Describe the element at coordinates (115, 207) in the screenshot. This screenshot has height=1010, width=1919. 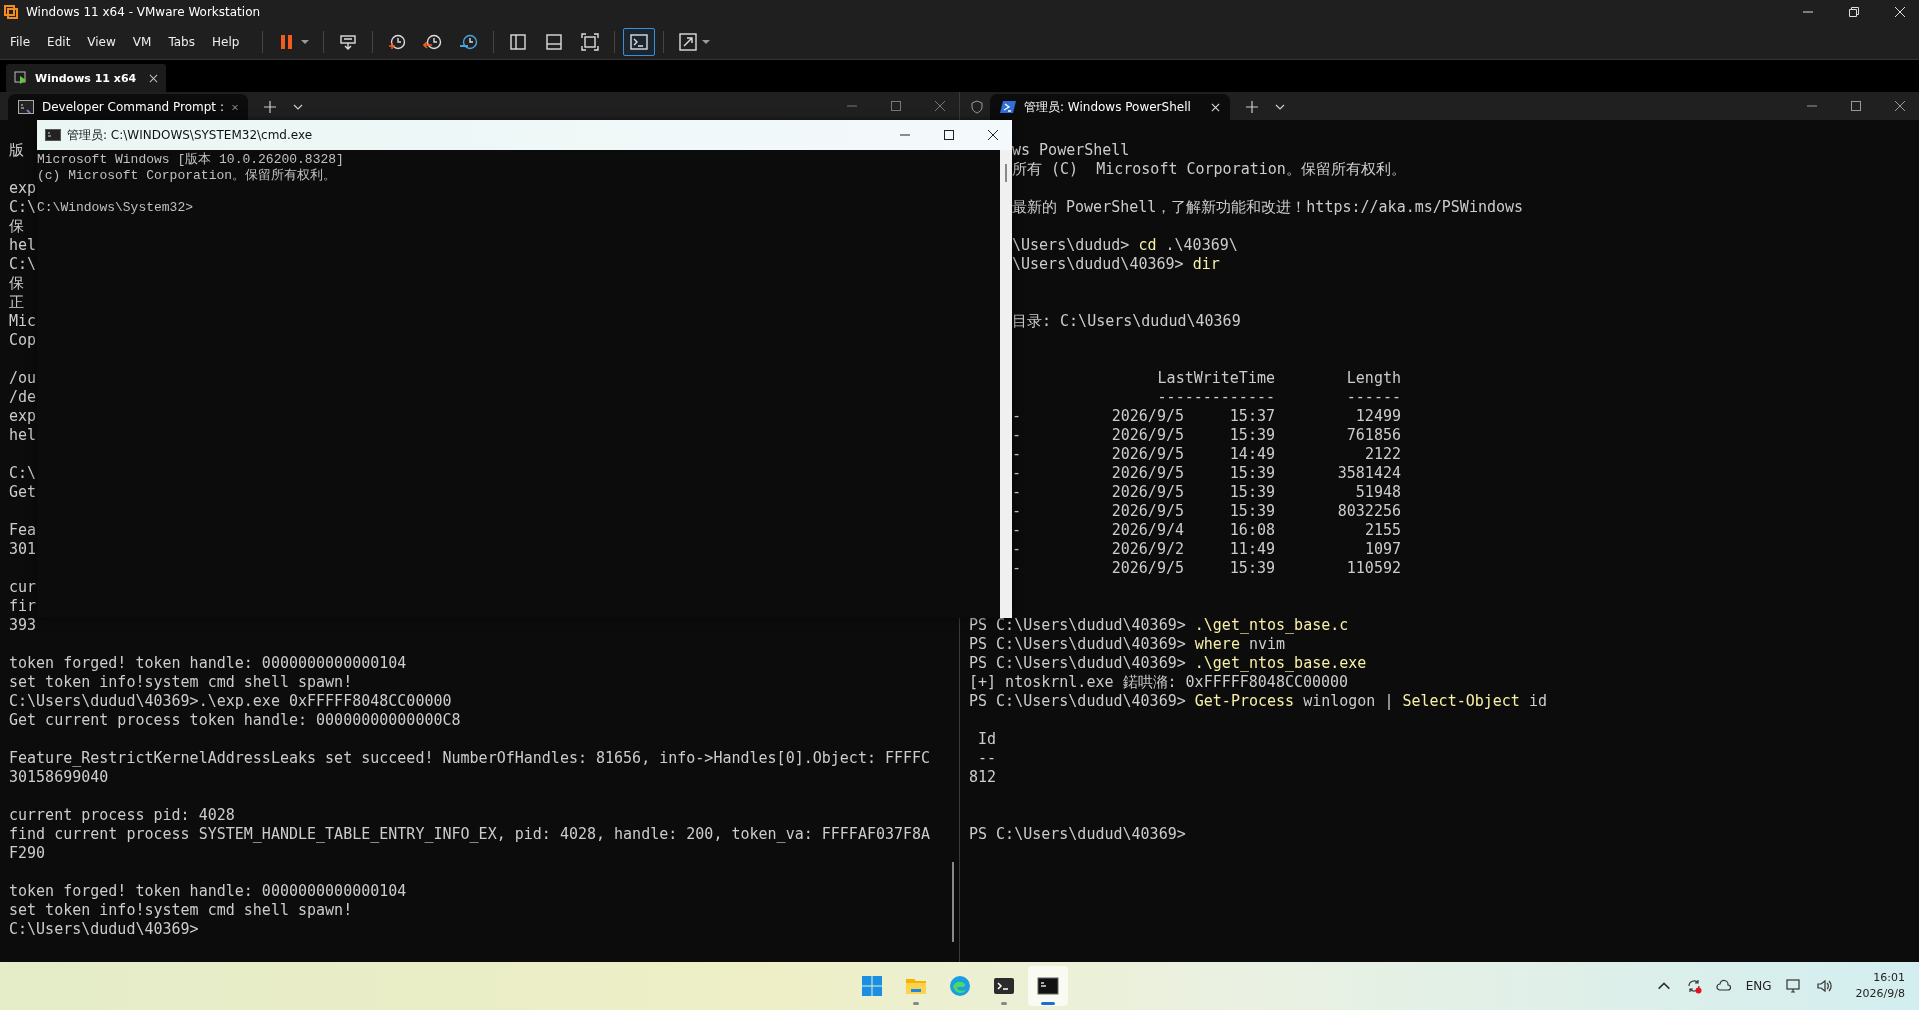
I see `terminal-line: C:\Windows\System32>` at that location.